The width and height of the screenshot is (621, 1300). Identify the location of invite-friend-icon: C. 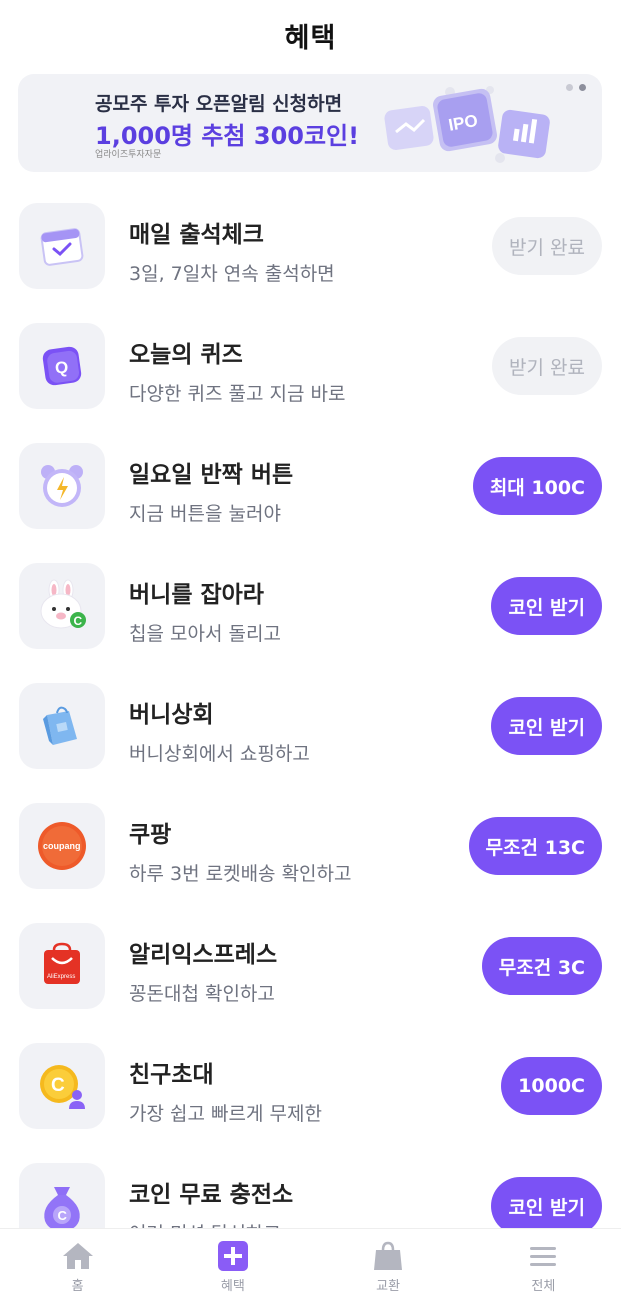
(62, 1086).